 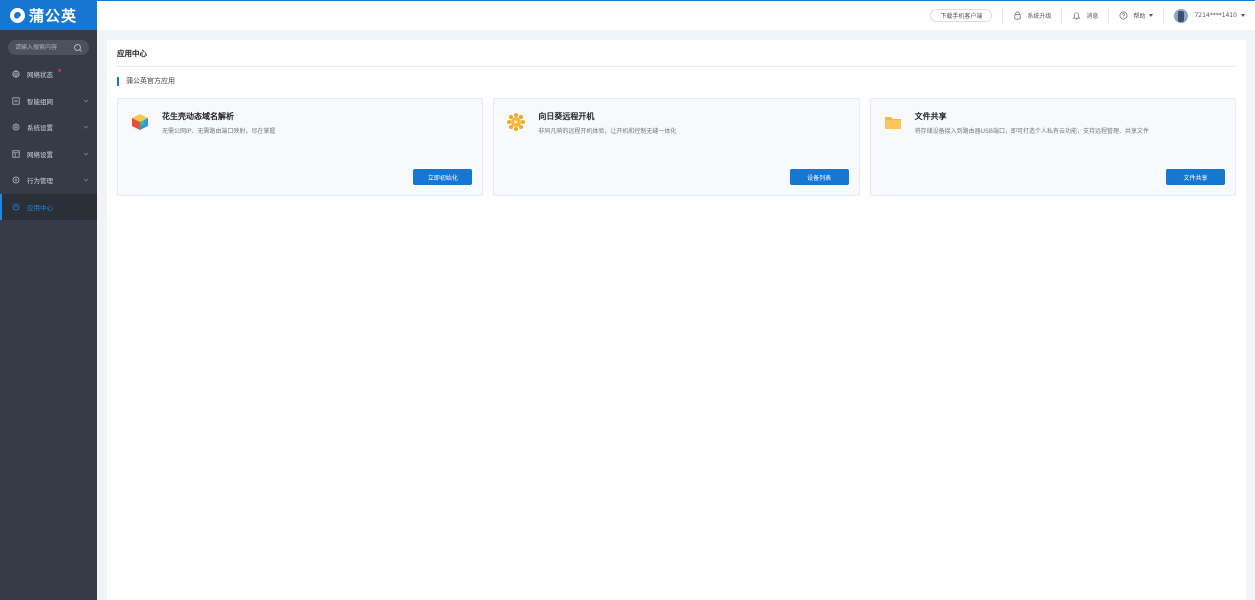 What do you see at coordinates (198, 116) in the screenshot?
I see `card-title: 花生壳动态域名解析` at bounding box center [198, 116].